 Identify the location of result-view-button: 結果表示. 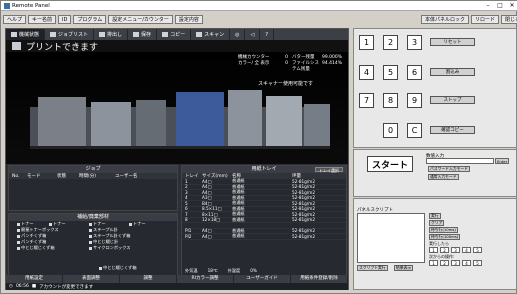
(404, 268).